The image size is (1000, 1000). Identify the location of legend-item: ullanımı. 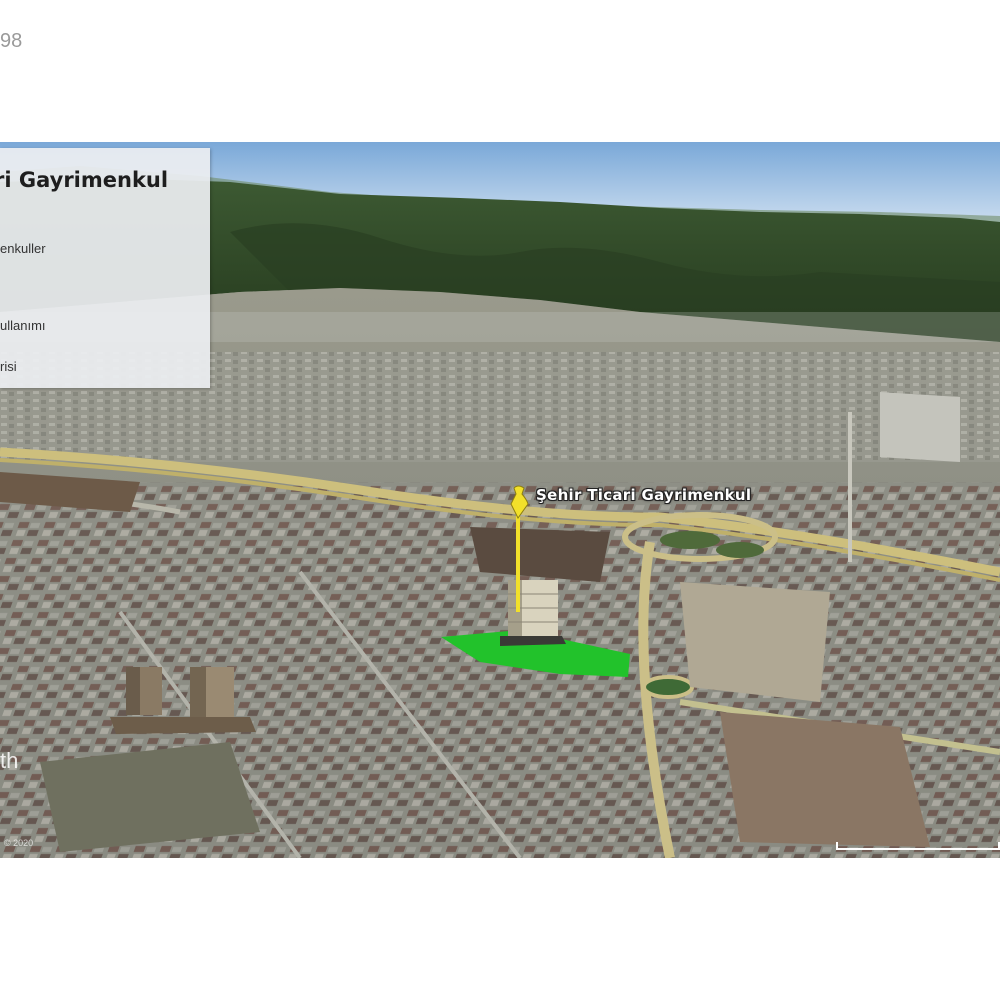
(23, 325).